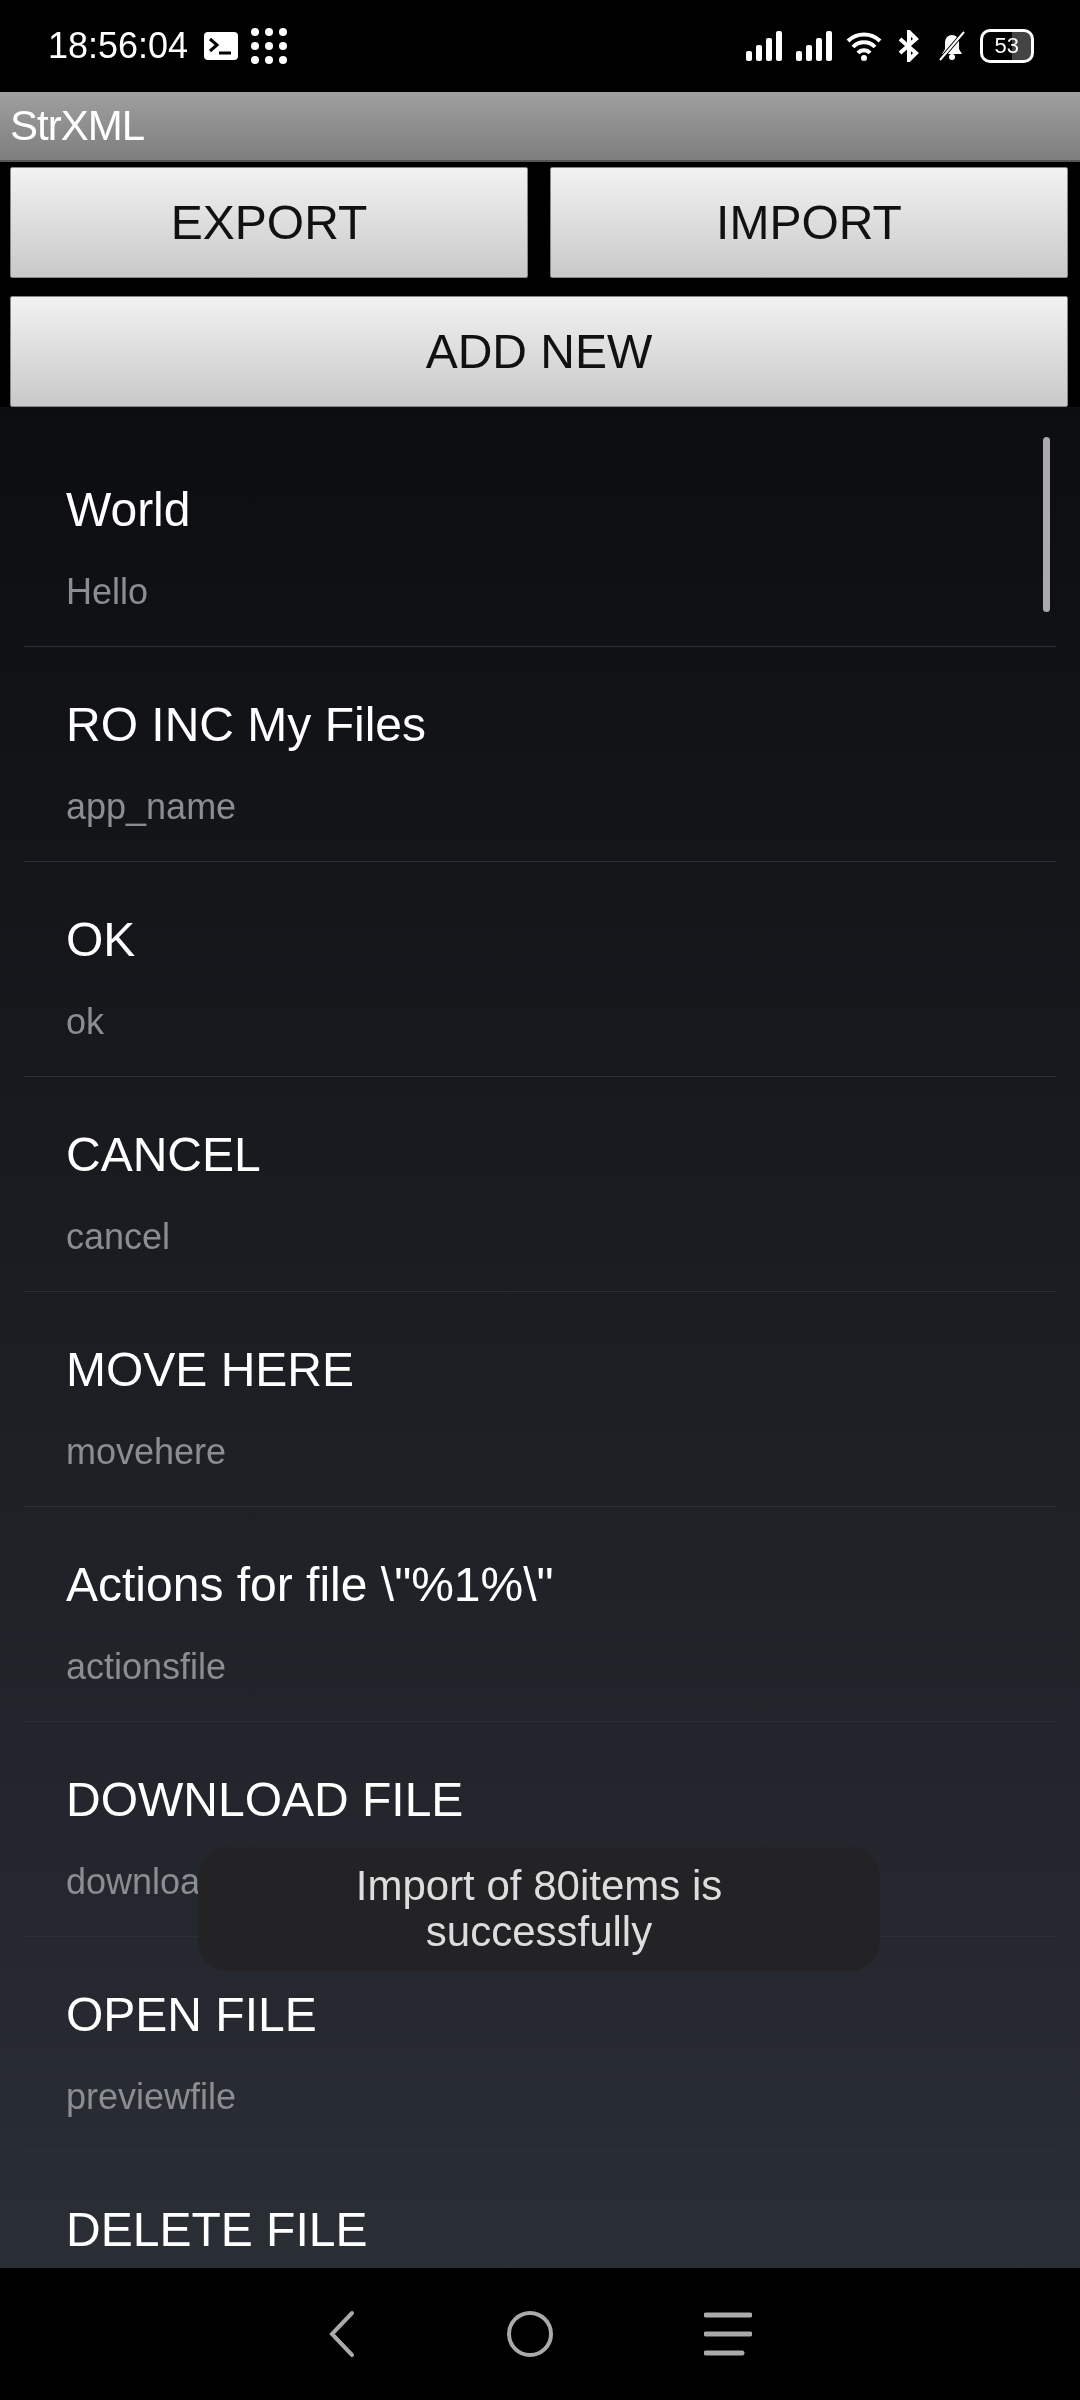  Describe the element at coordinates (146, 1452) in the screenshot. I see `item-key: movehere` at that location.